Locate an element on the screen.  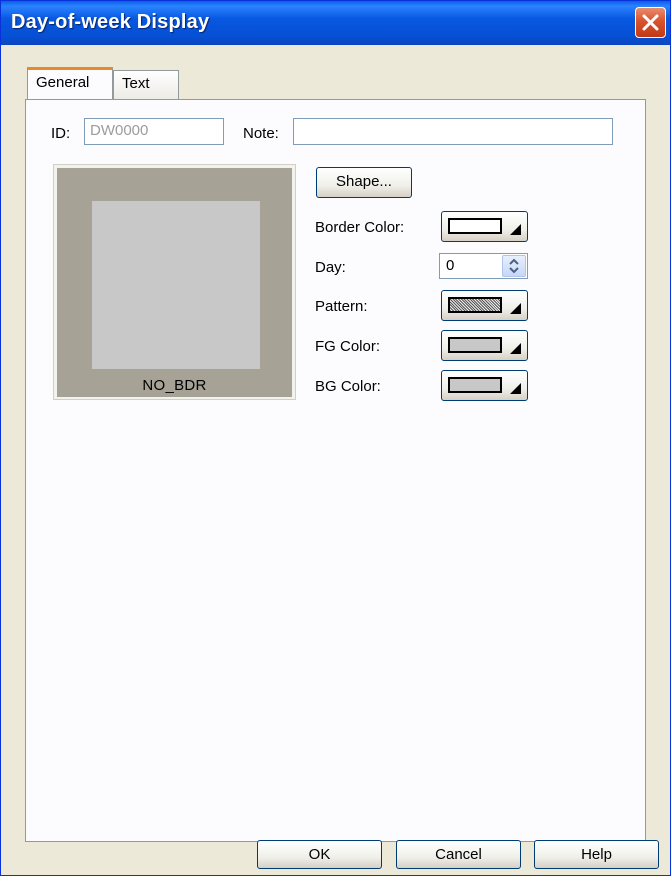
tab-text: Text is located at coordinates (146, 84).